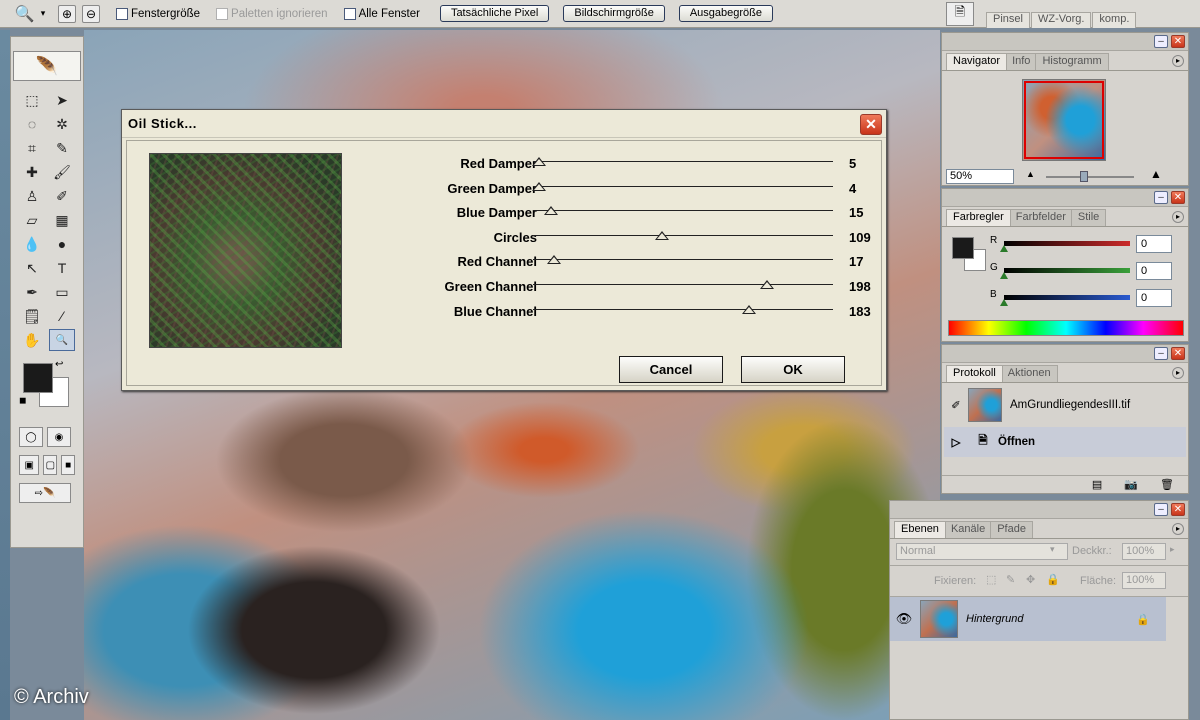  Describe the element at coordinates (32, 196) in the screenshot. I see `stamp-tool-icon: ♙` at that location.